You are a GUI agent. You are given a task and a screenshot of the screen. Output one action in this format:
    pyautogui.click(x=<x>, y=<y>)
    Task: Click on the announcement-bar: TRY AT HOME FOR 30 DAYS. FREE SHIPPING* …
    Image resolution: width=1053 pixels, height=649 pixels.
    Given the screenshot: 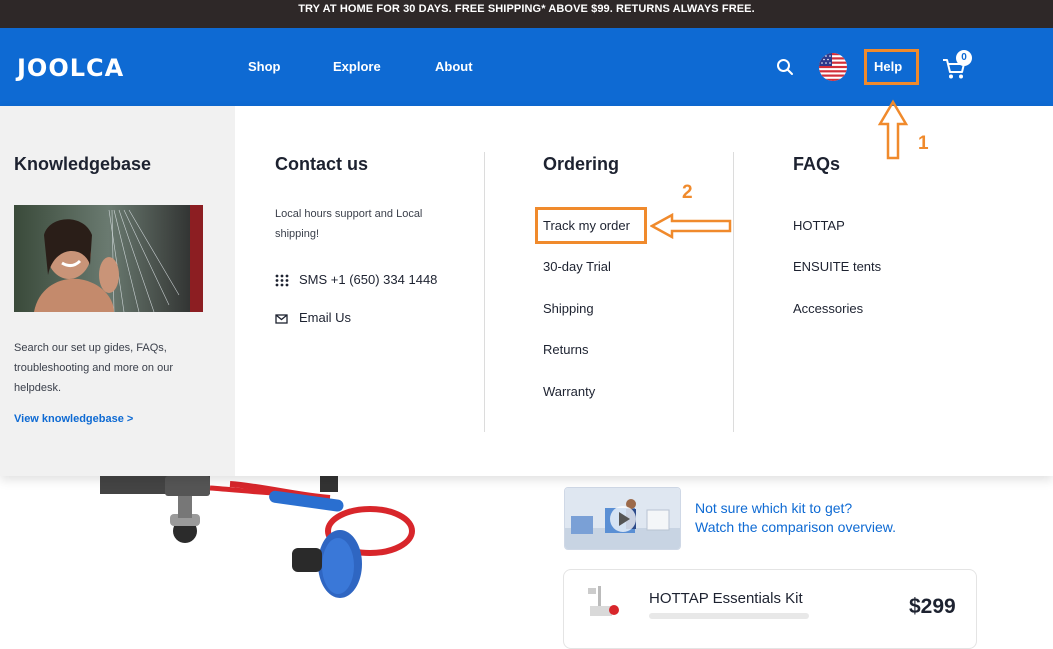 What is the action you would take?
    pyautogui.click(x=526, y=14)
    